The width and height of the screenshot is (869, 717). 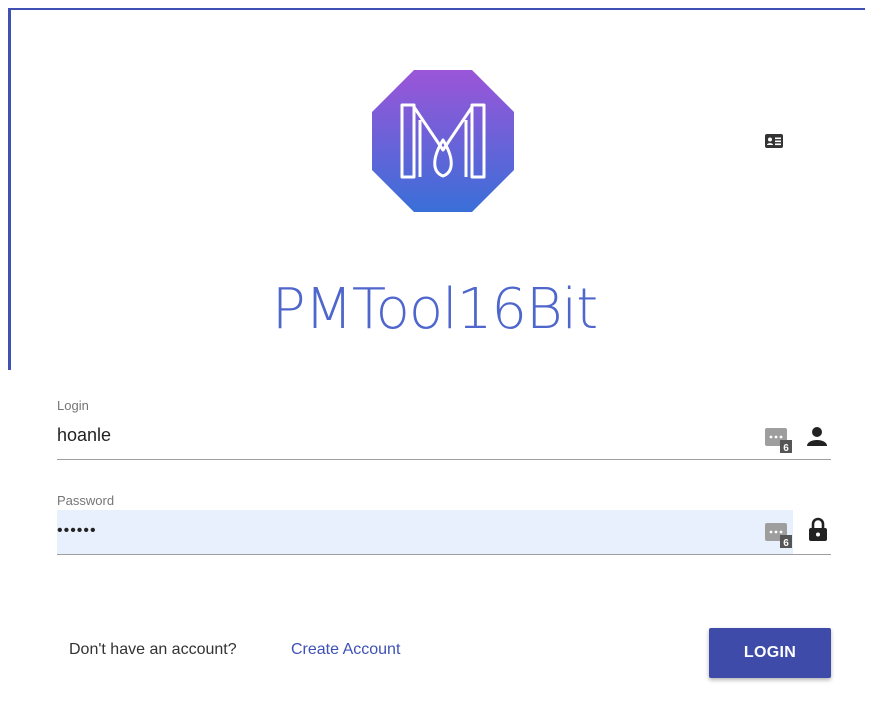 What do you see at coordinates (345, 650) in the screenshot?
I see `create-account-link: Create Account` at bounding box center [345, 650].